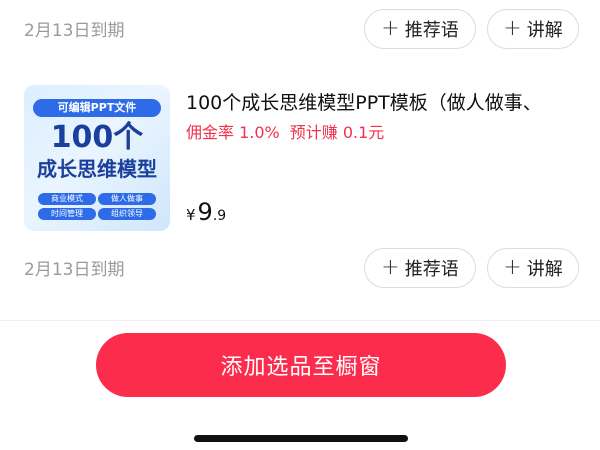  I want to click on commission-info: 佣金率 1.0% 预计赚 0.1元, so click(285, 133).